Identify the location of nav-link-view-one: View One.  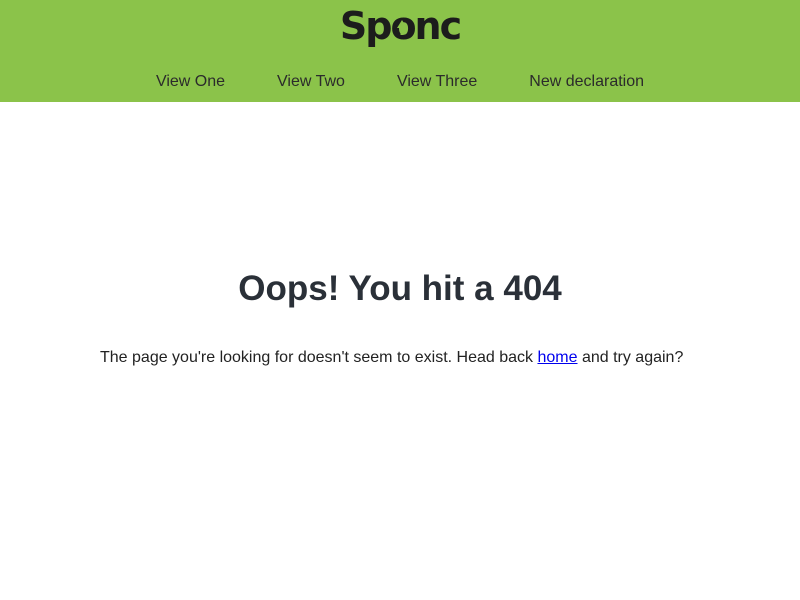
(190, 82).